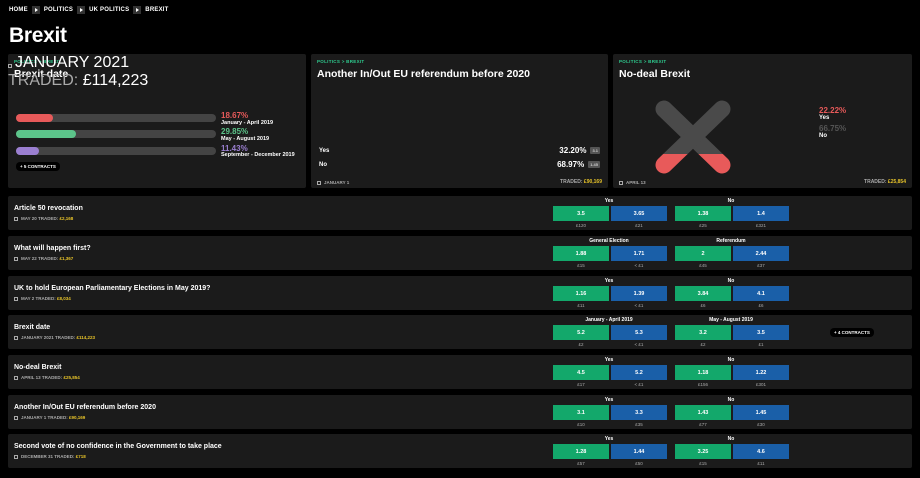 The width and height of the screenshot is (920, 478). I want to click on lay-price-button: 4.1, so click(761, 293).